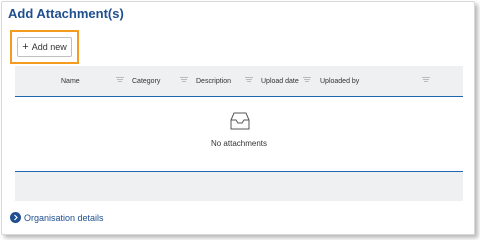  I want to click on organisation-details-toggle: Organisation details, so click(57, 217).